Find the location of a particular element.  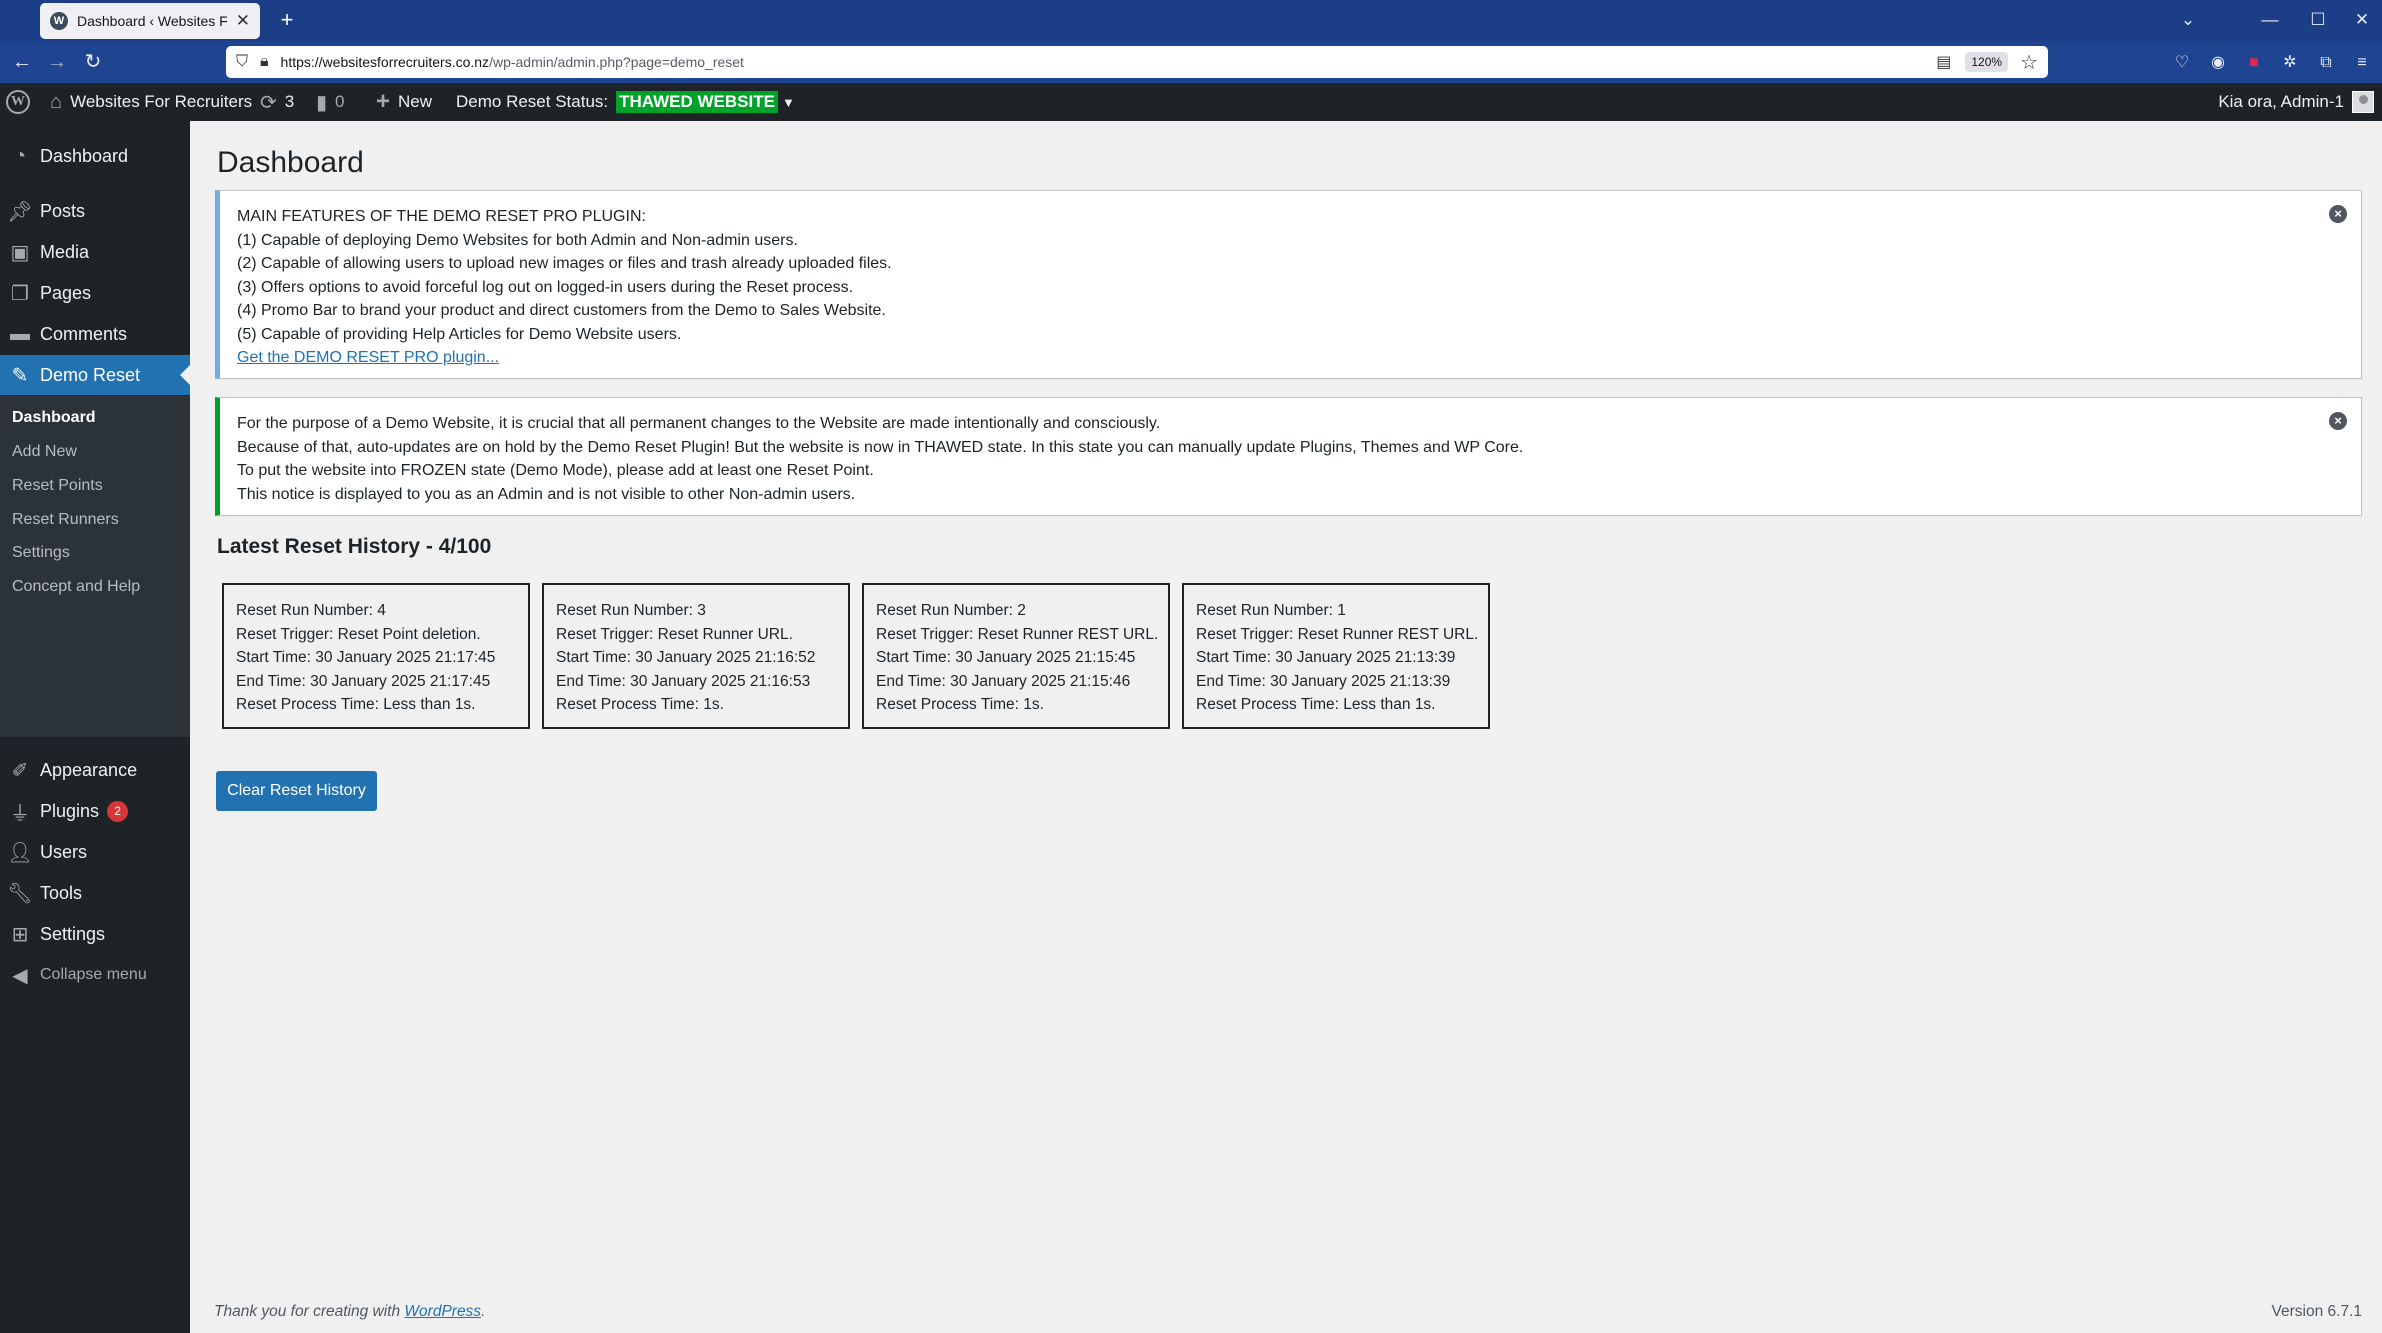

reset-history-card: Reset Run Number: 1 Reset Trigger is located at coordinates (1336, 656).